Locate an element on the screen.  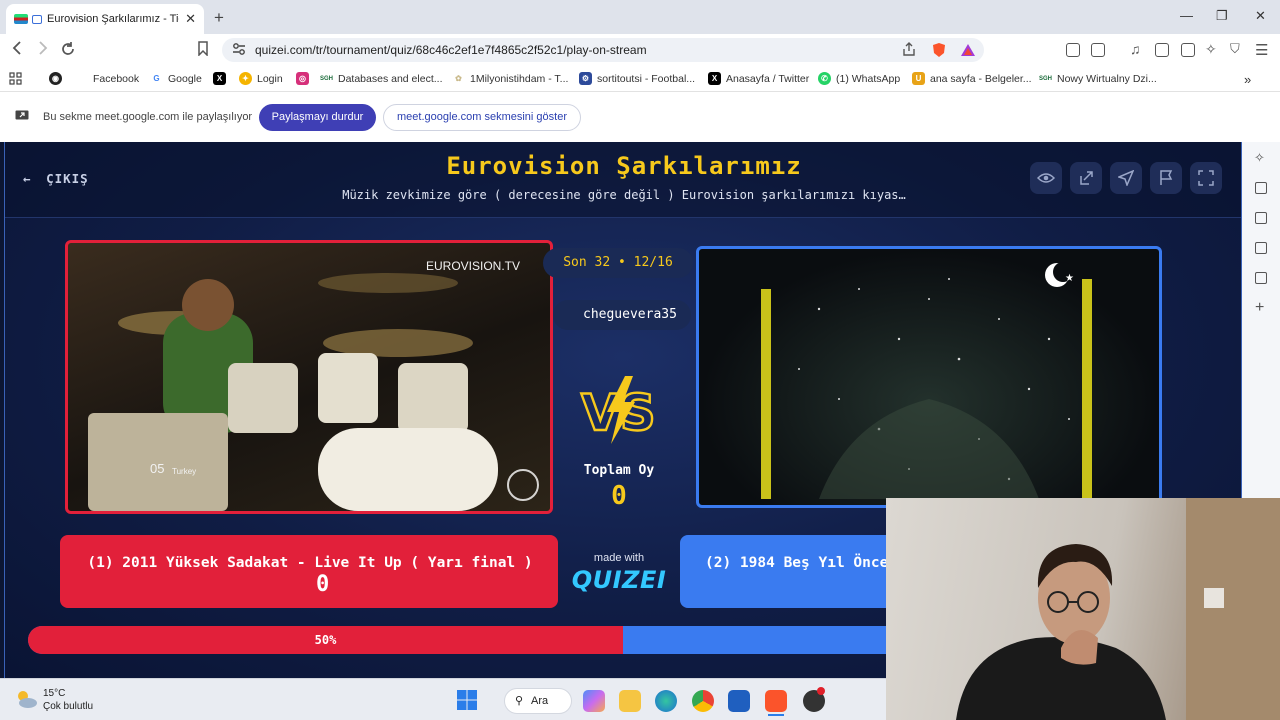
bookmark-globe: ◉ is located at coordinates (58, 78).